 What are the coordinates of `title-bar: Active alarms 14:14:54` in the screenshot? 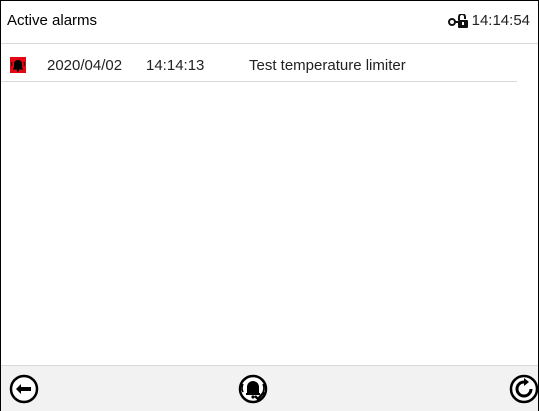 It's located at (269, 22).